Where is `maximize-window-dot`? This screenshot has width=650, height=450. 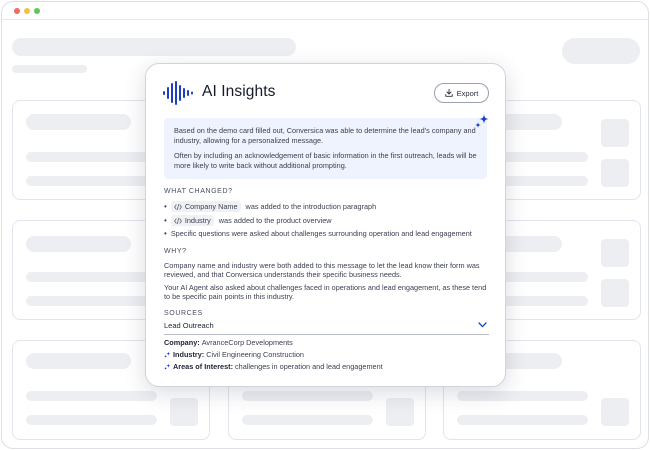 maximize-window-dot is located at coordinates (37, 11).